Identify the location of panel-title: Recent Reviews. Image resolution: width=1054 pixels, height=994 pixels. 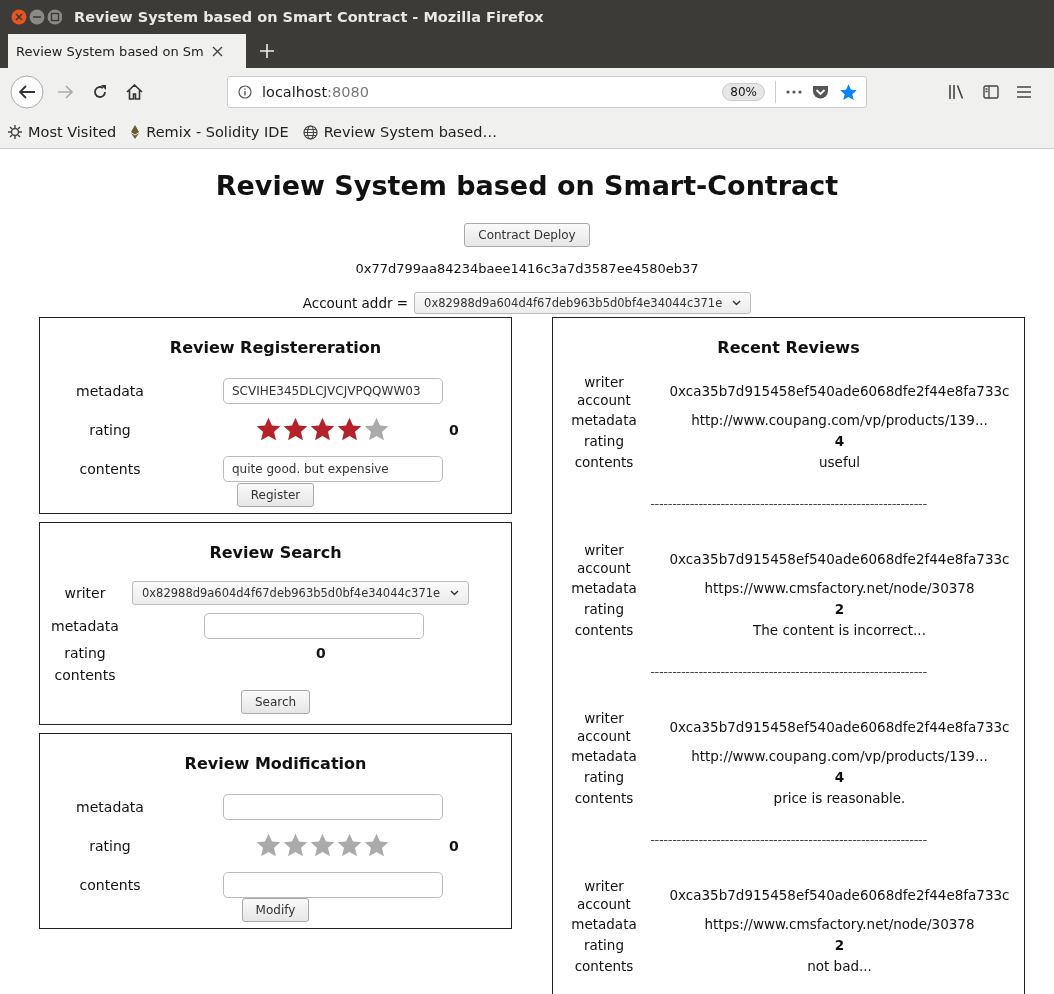
(788, 347).